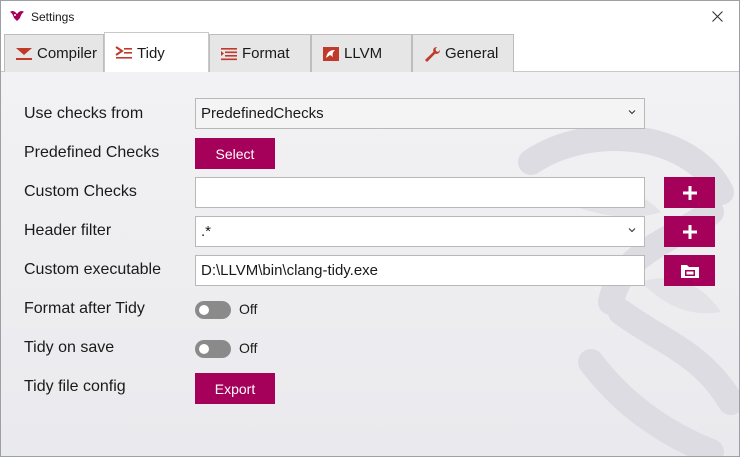 This screenshot has width=740, height=457. Describe the element at coordinates (84, 308) in the screenshot. I see `format-after-tidy-label: Format after Tidy` at that location.